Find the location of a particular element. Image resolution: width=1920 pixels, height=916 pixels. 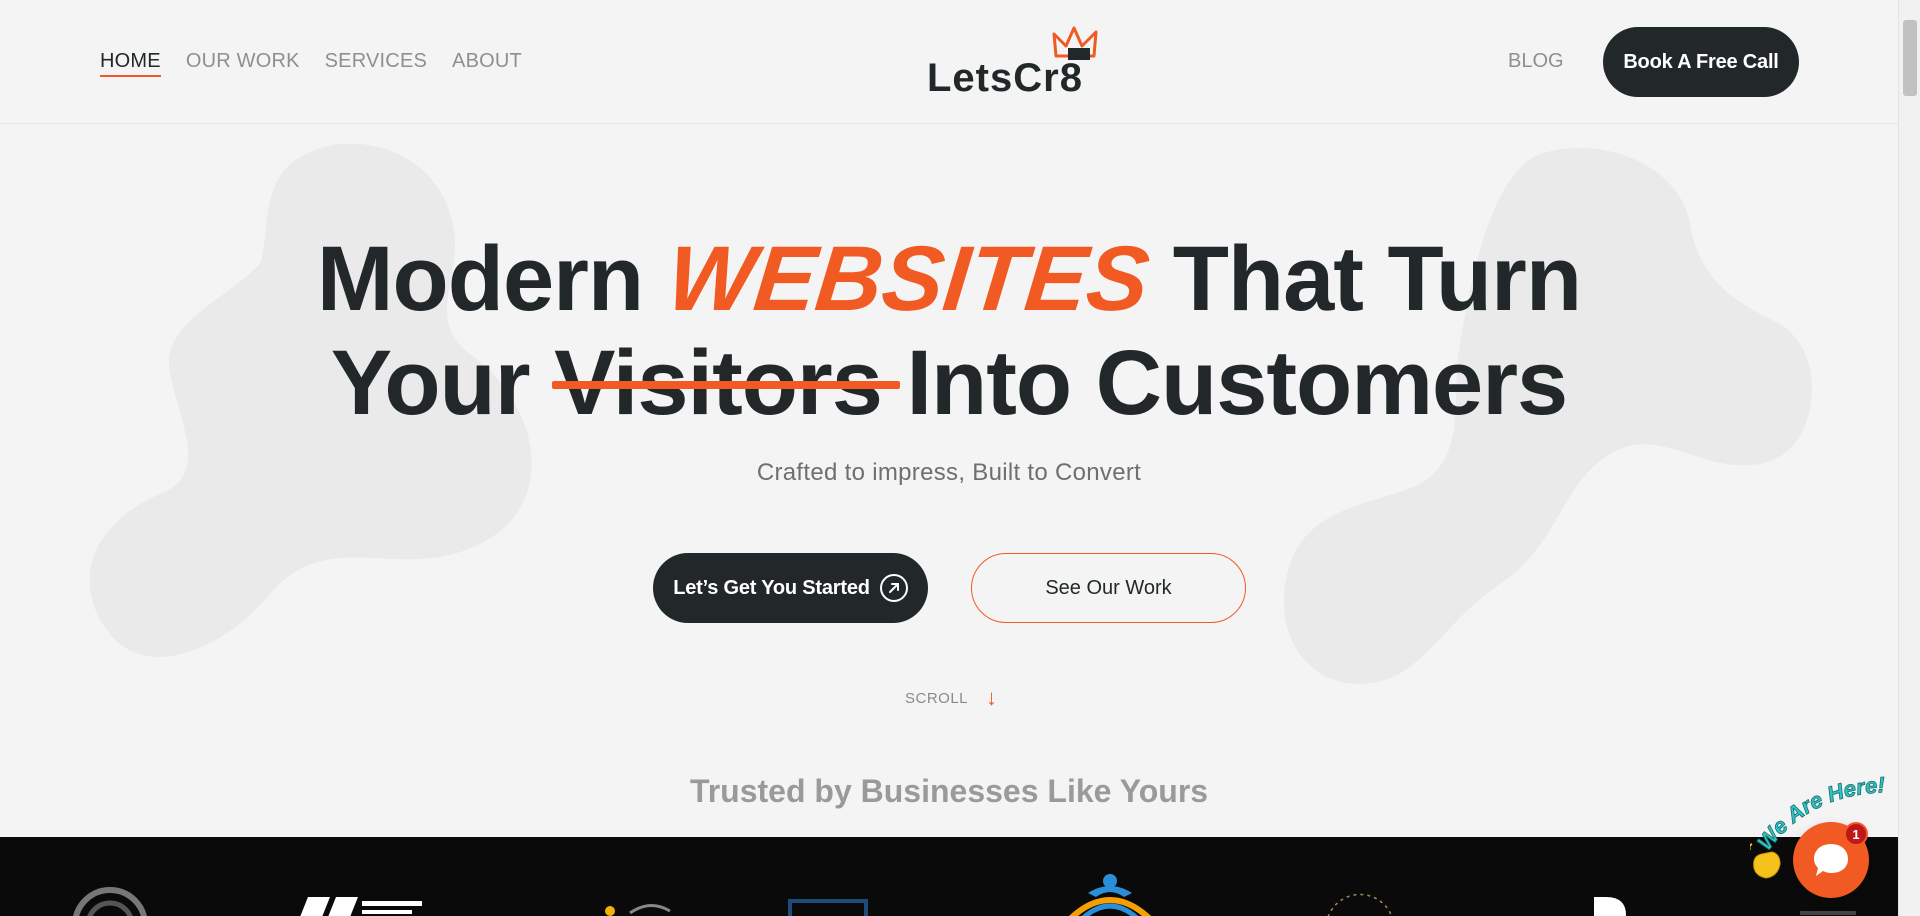

hero-text: Your is located at coordinates (442, 383).